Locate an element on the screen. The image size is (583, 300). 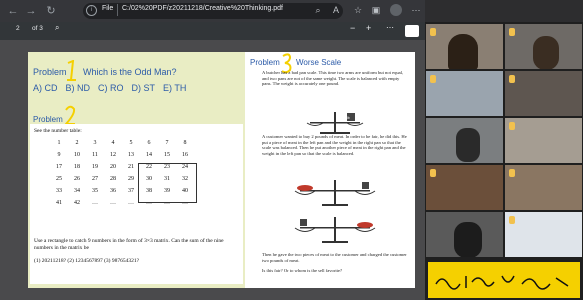
grid-cell: 33 is located at coordinates (59, 191).